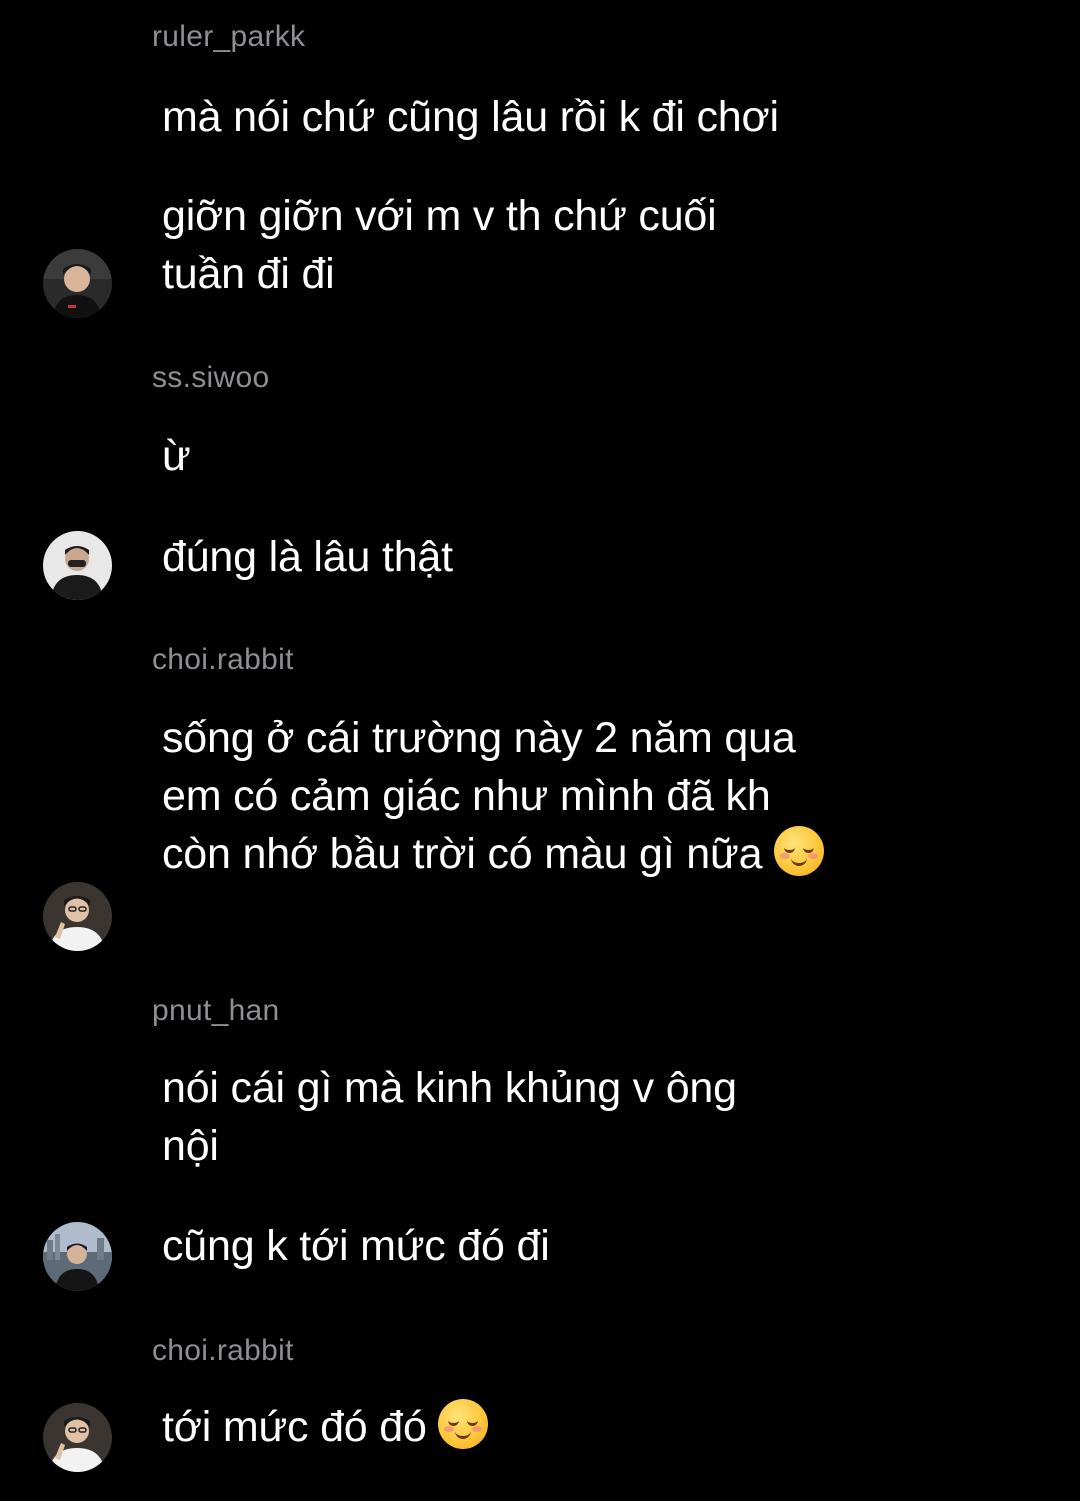 The image size is (1080, 1501). What do you see at coordinates (512, 557) in the screenshot?
I see `message-bubble: đúng là lâu thật` at bounding box center [512, 557].